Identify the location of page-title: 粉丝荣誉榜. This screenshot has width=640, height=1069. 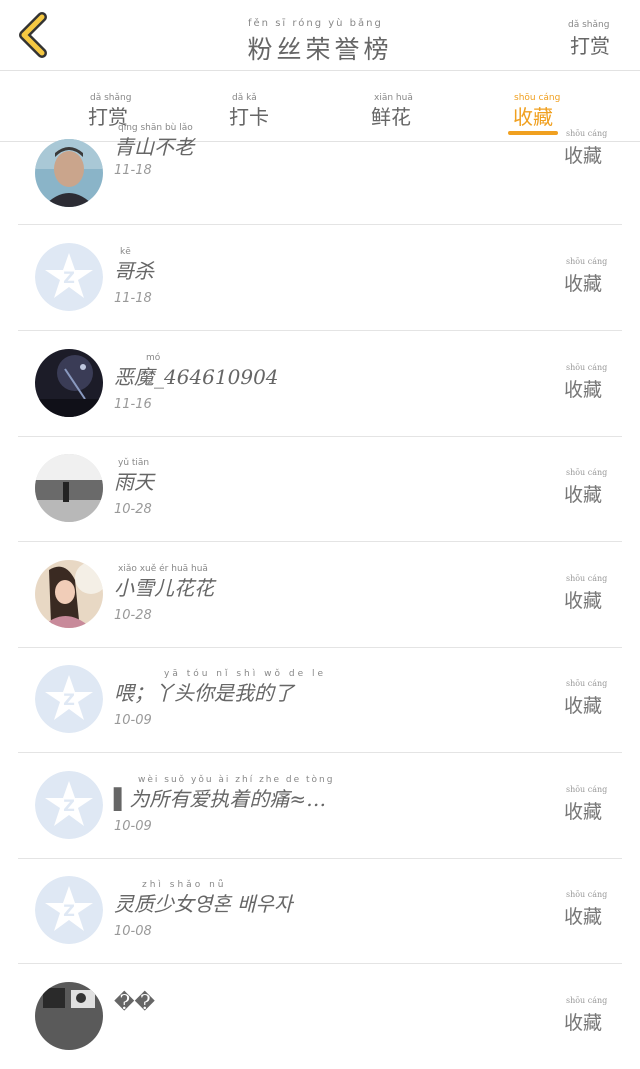
(320, 49).